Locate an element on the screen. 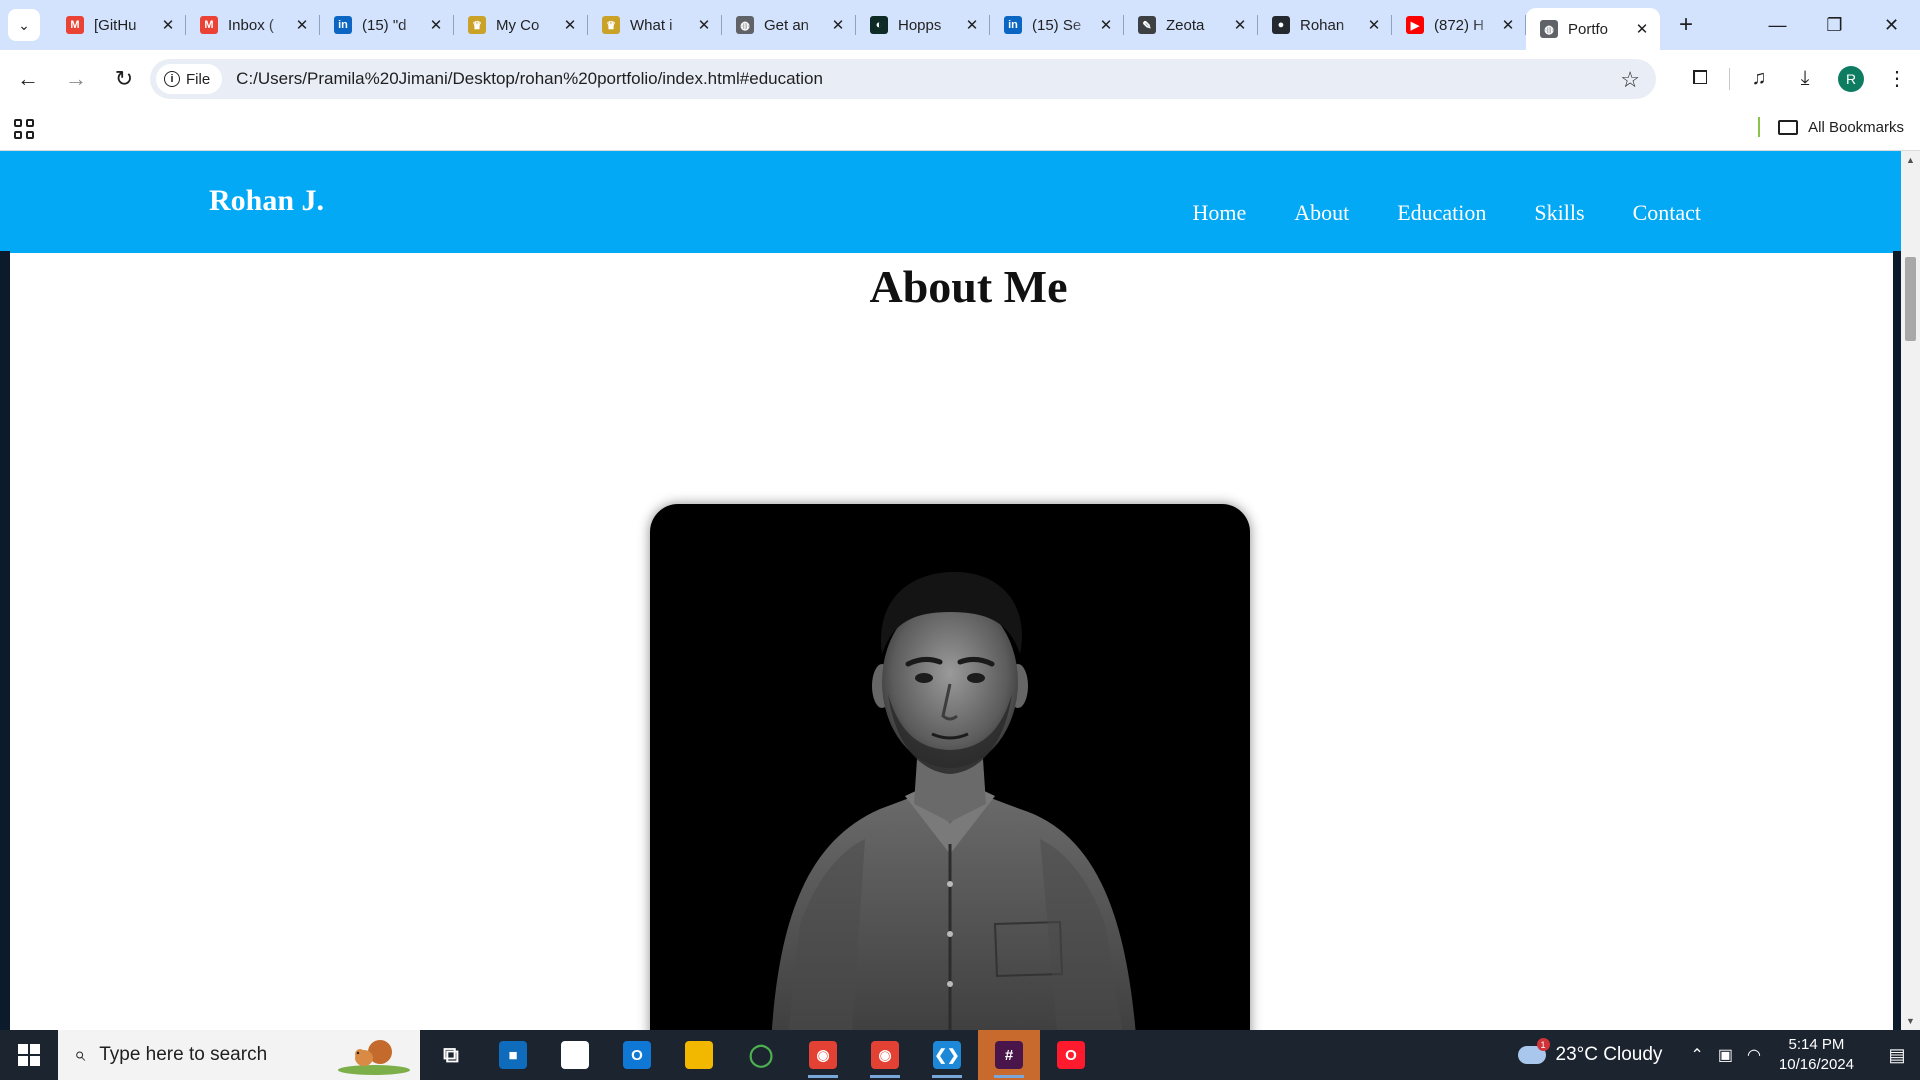 This screenshot has height=1080, width=1920. restore-button: ❐ is located at coordinates (1834, 25).